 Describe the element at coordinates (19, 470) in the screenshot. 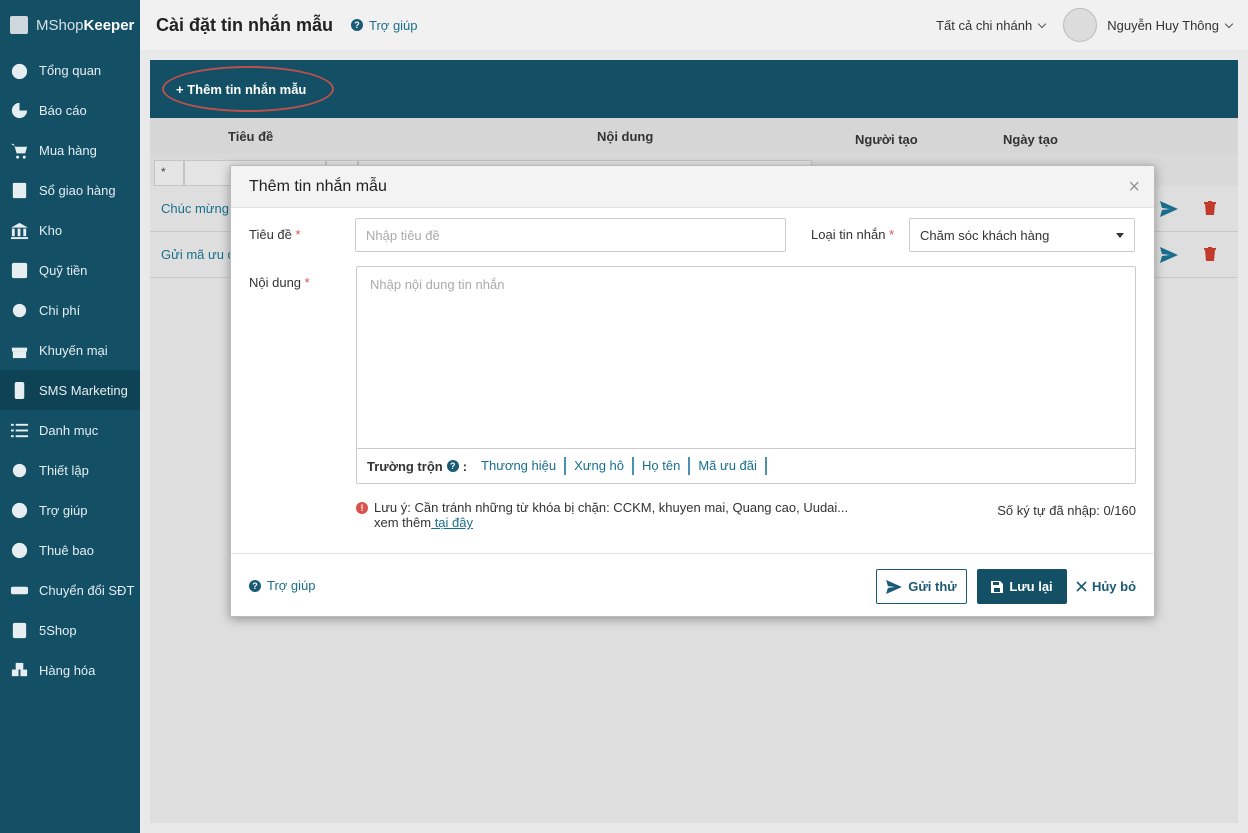

I see `gear-icon` at that location.